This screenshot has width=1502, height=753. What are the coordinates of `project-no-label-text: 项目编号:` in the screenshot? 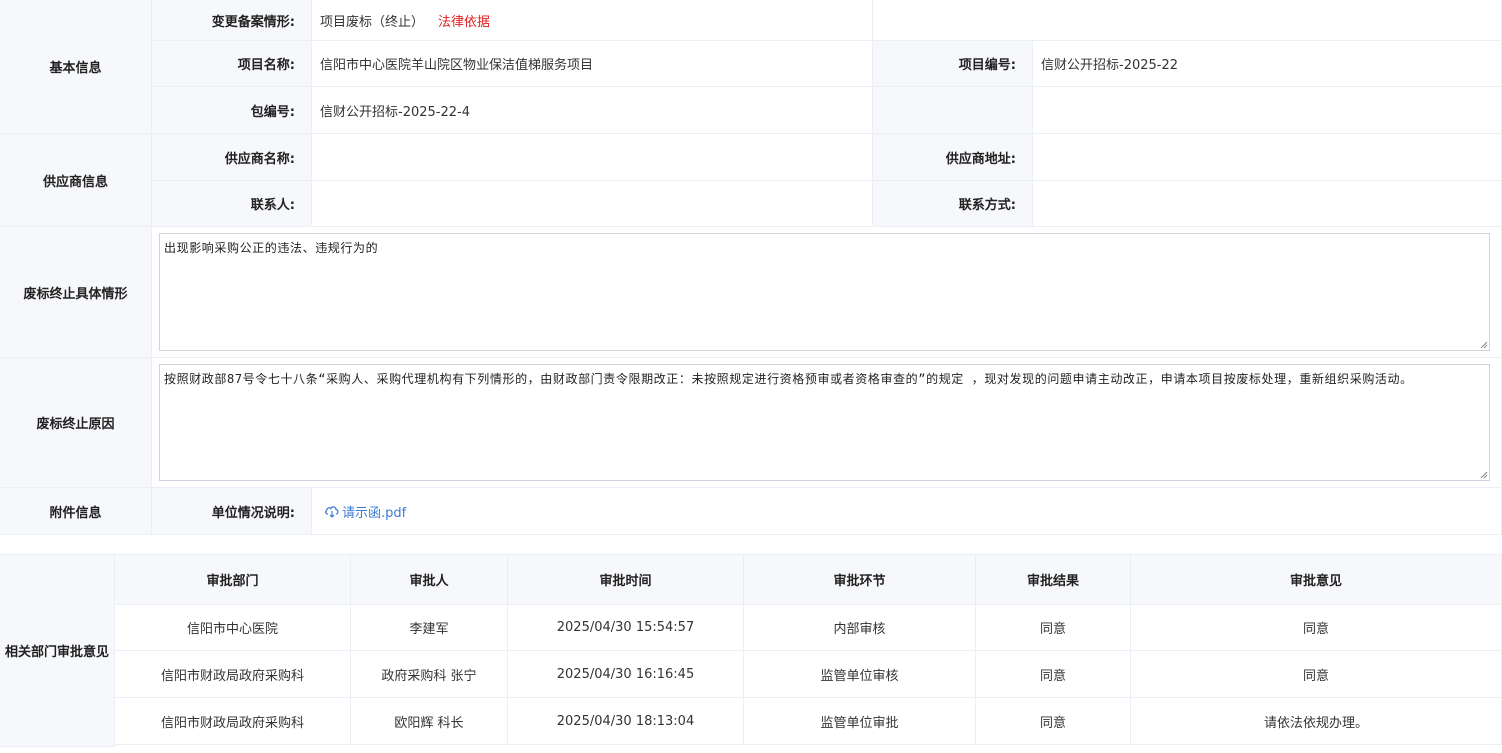 It's located at (987, 65).